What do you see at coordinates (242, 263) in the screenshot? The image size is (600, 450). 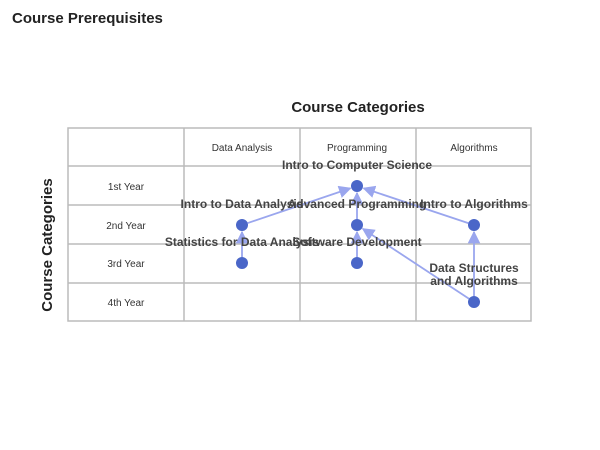 I see `course-node-sda` at bounding box center [242, 263].